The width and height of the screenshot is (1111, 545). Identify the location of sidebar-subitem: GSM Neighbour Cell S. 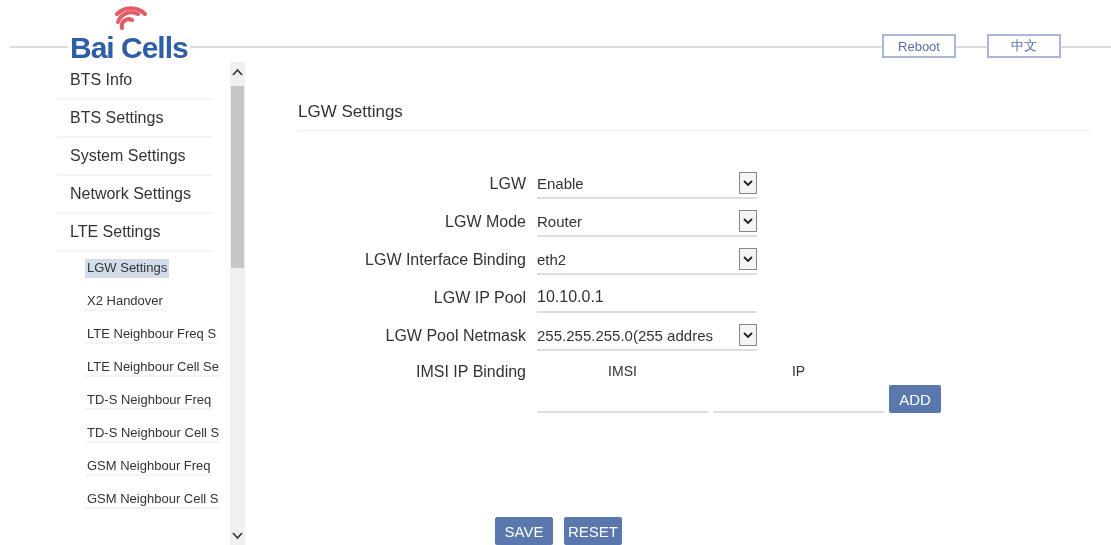
(153, 499).